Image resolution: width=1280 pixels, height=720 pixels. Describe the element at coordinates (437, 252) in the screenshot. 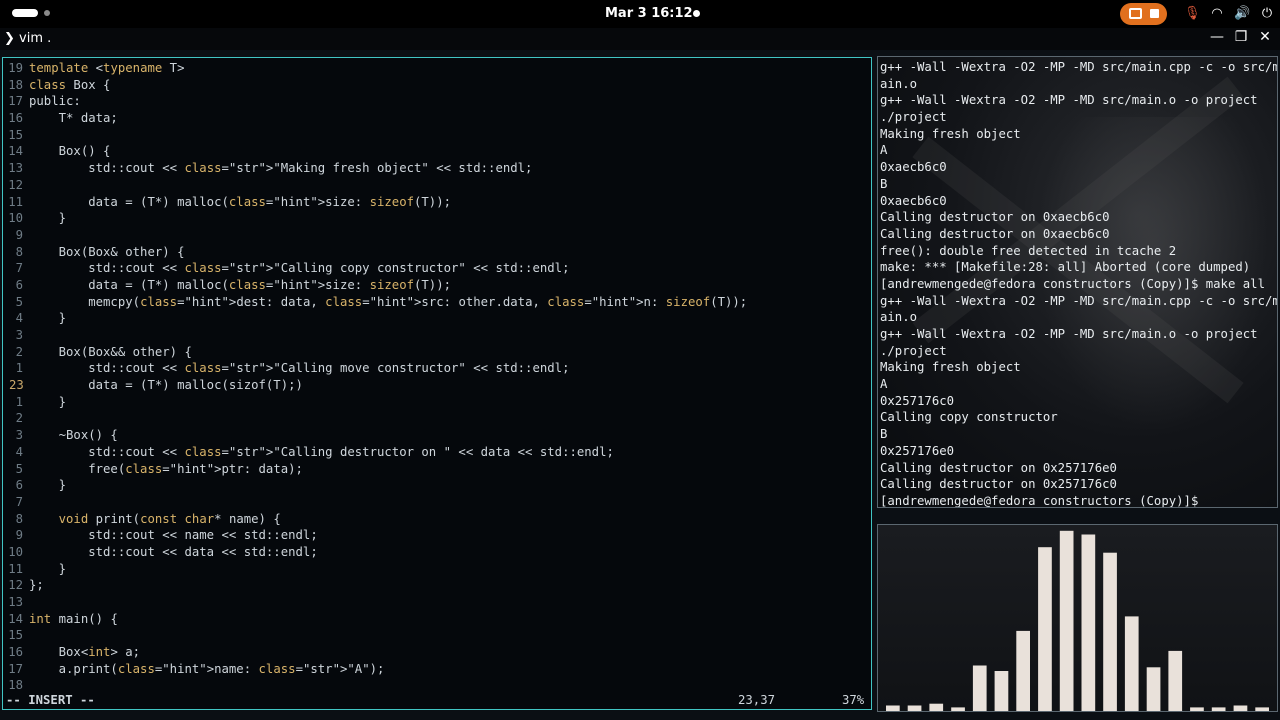

I see `code-line: 8 Box(Box& other) {` at that location.